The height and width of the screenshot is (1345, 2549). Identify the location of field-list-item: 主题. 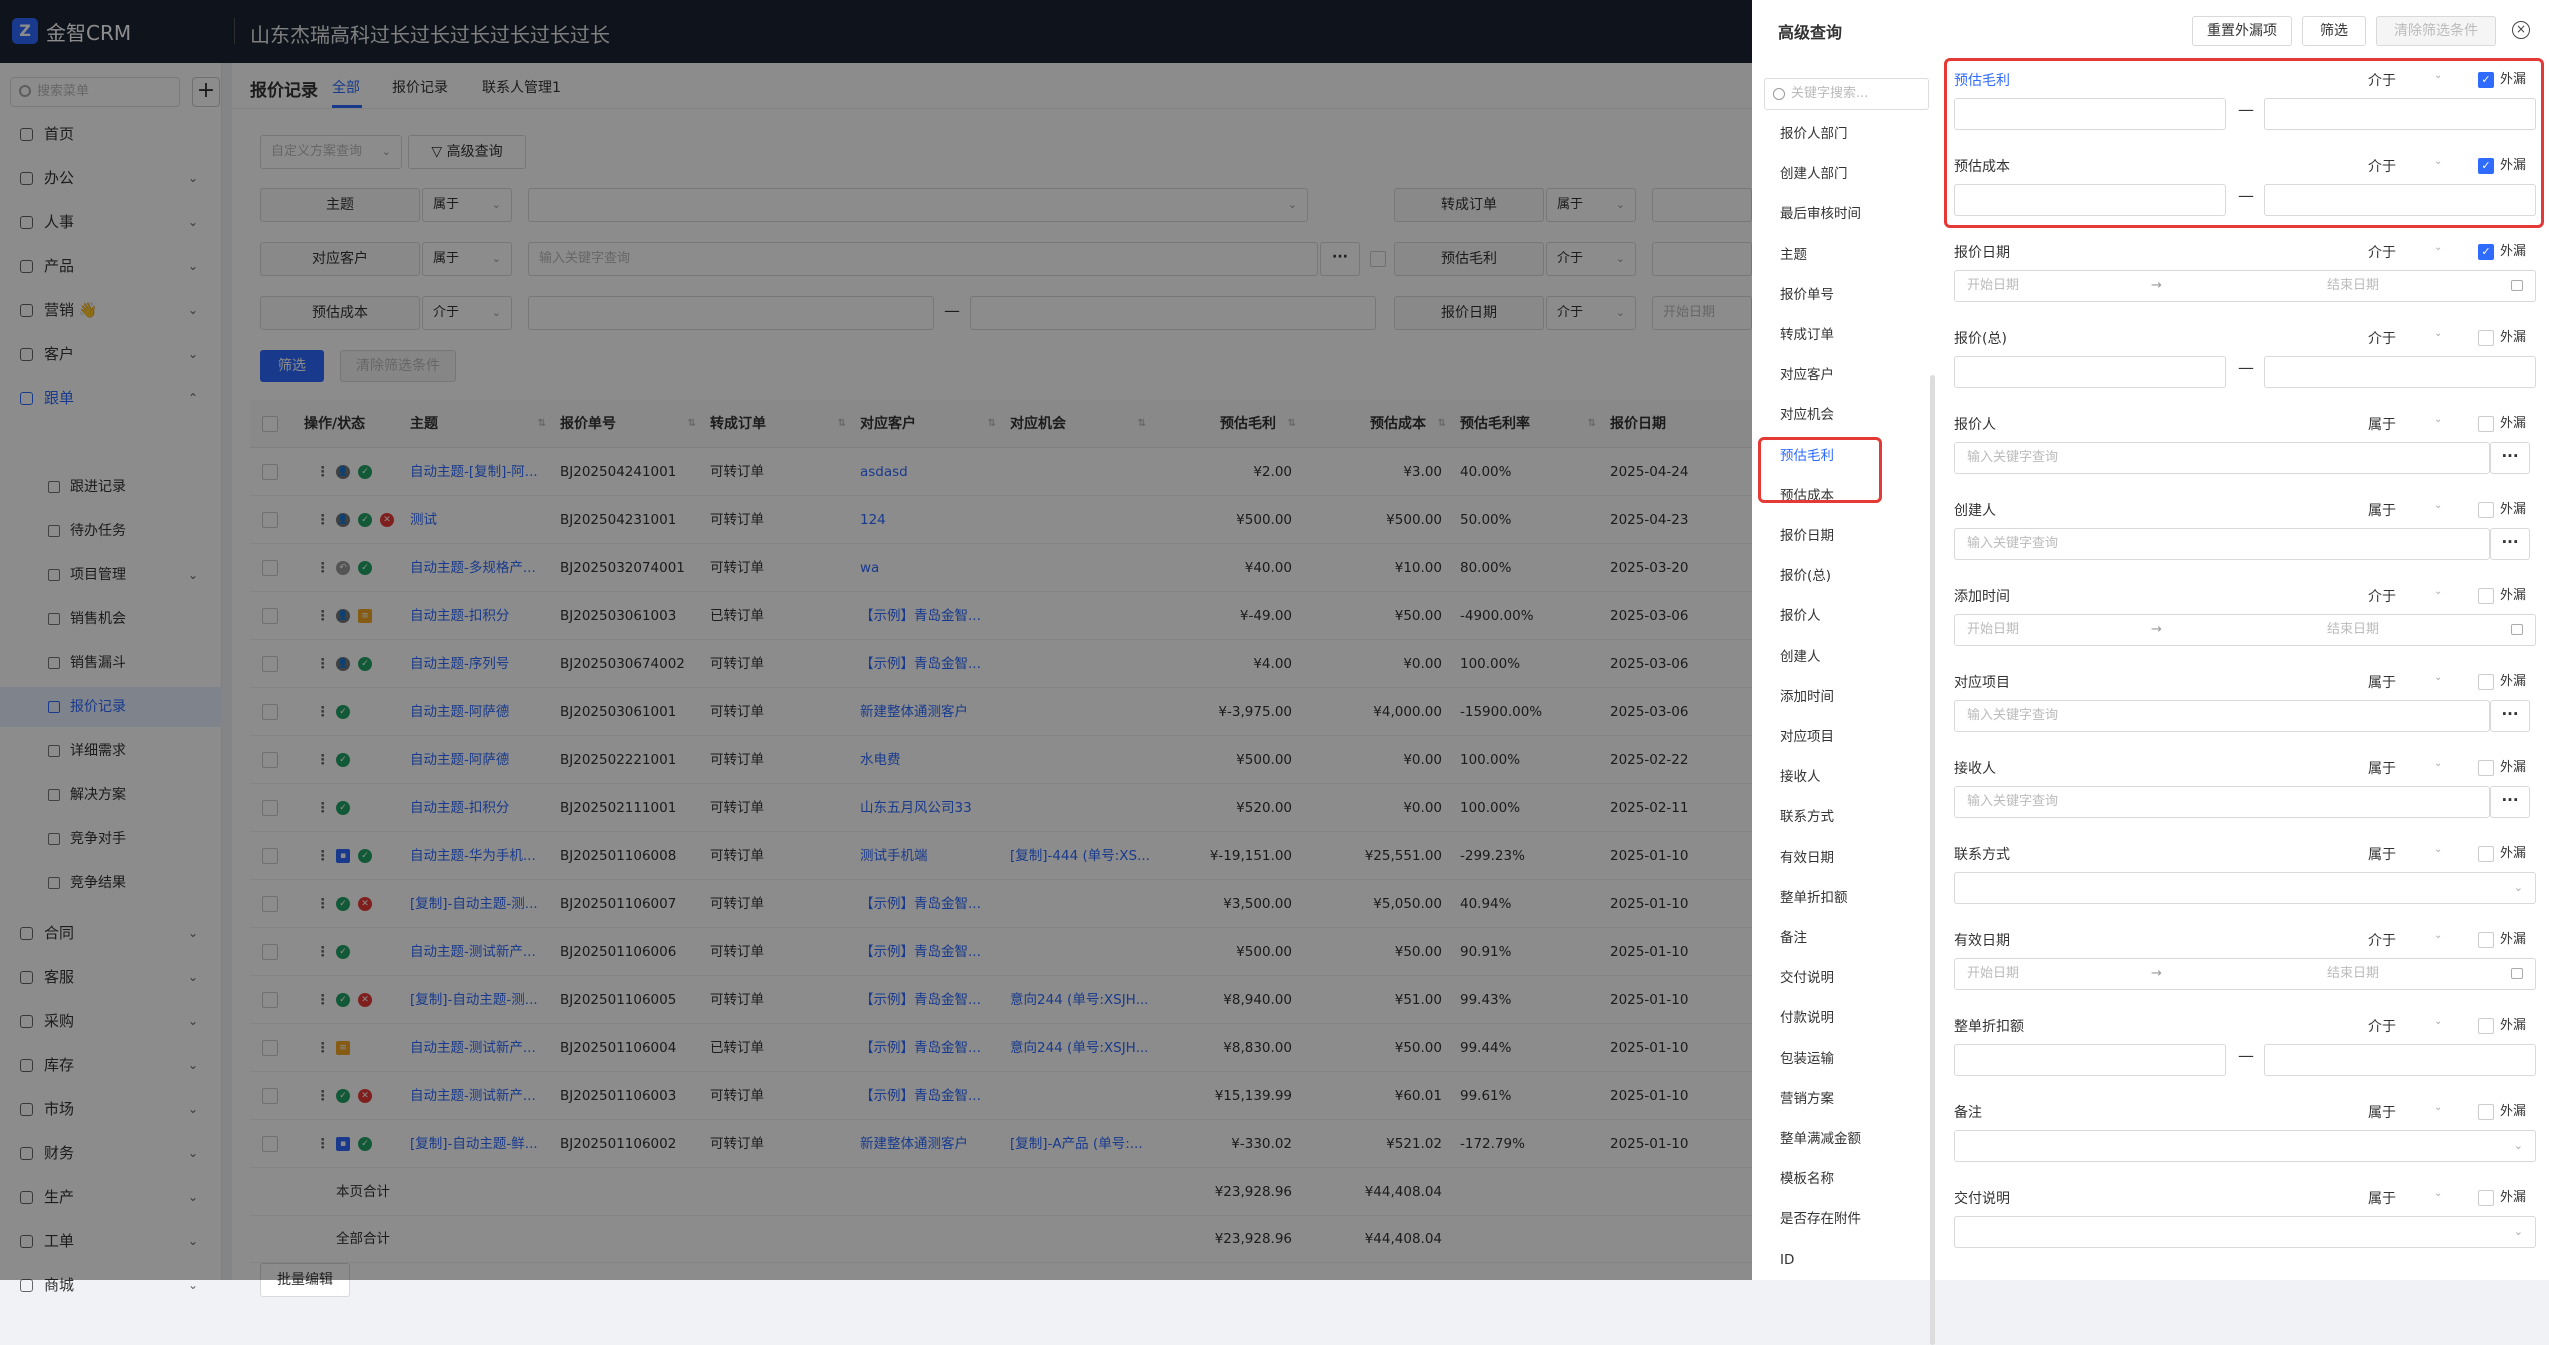
(1793, 255).